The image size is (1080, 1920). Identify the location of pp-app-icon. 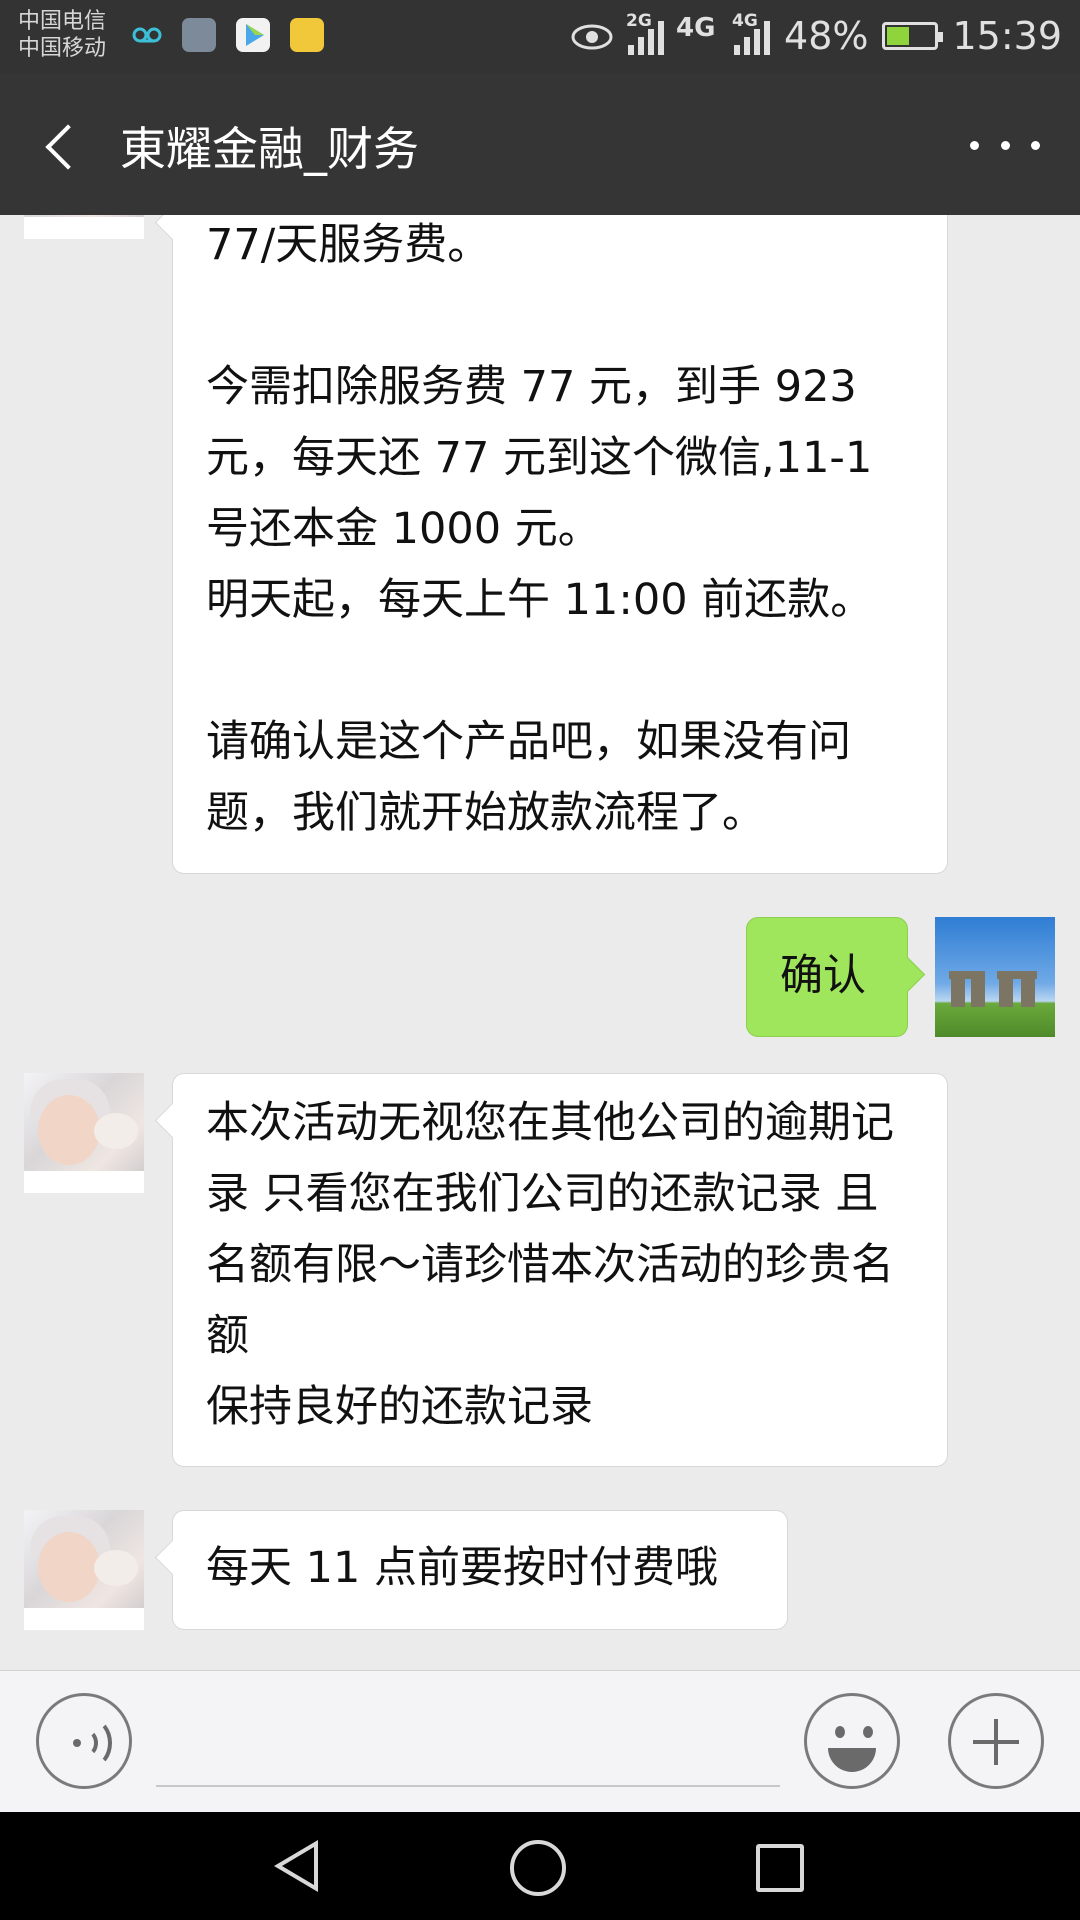
(307, 35).